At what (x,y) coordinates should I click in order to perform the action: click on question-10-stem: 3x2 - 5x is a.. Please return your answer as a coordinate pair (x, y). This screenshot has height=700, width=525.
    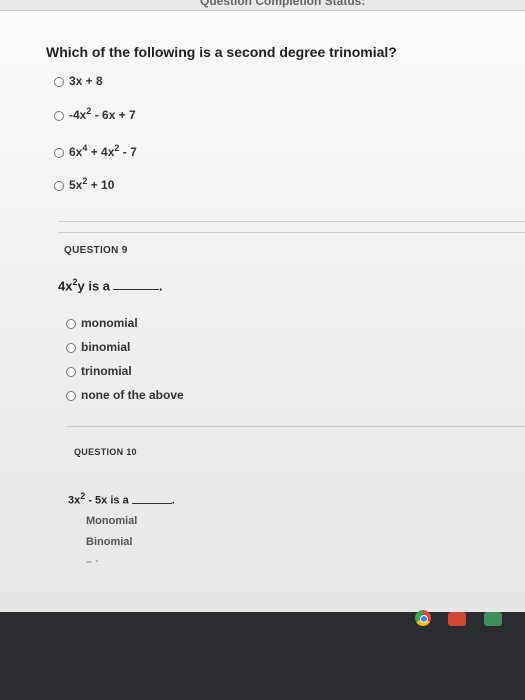
    Looking at the image, I should click on (121, 499).